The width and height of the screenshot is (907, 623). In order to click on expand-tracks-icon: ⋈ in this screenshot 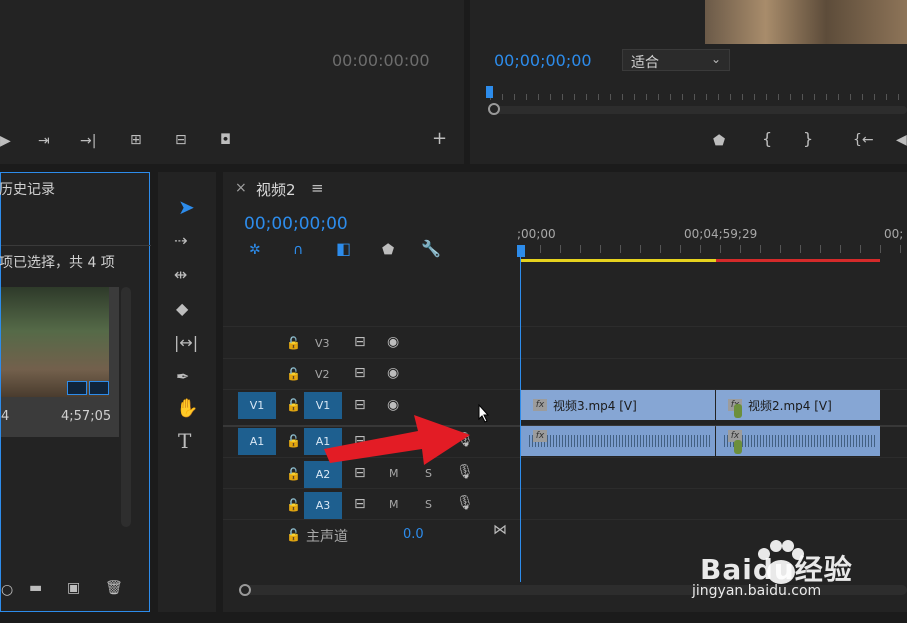, I will do `click(500, 530)`.